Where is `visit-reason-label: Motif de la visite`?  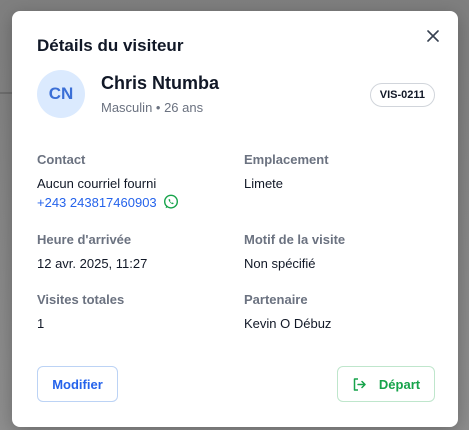 visit-reason-label: Motif de la visite is located at coordinates (295, 239).